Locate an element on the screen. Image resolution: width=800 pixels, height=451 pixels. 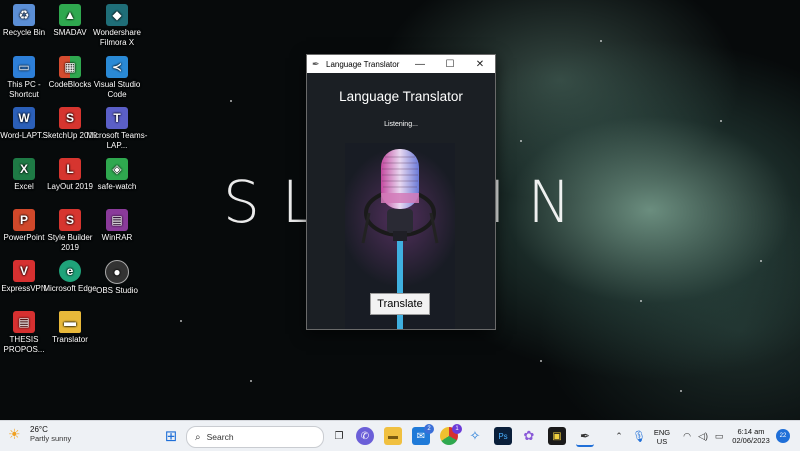
desktop-icon-winrar: ▤ WinRAR is located at coordinates (117, 226).